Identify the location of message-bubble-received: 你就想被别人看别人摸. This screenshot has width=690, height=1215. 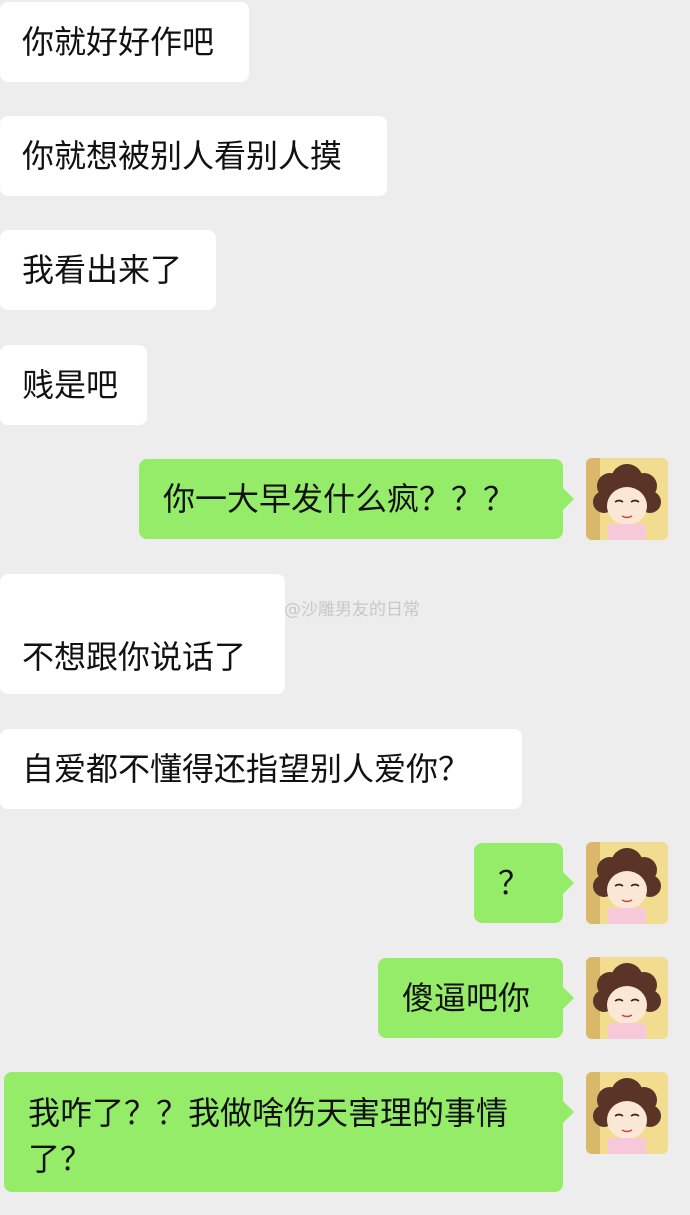
(193, 156).